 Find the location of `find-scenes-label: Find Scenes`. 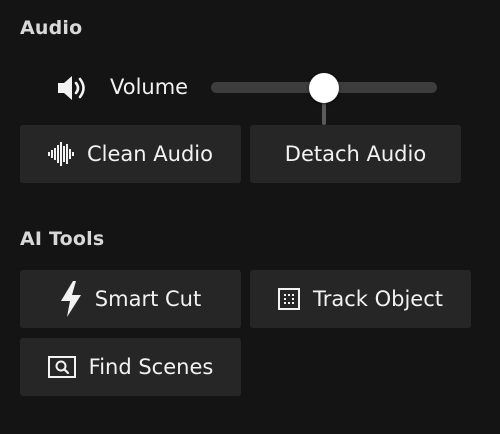

find-scenes-label: Find Scenes is located at coordinates (151, 367).